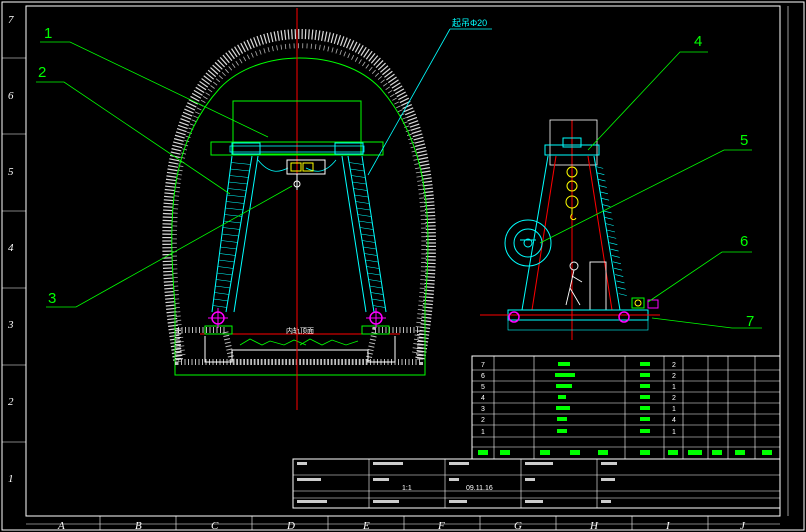 This screenshot has width=806, height=532. I want to click on title-block-scale: 1:1, so click(407, 488).